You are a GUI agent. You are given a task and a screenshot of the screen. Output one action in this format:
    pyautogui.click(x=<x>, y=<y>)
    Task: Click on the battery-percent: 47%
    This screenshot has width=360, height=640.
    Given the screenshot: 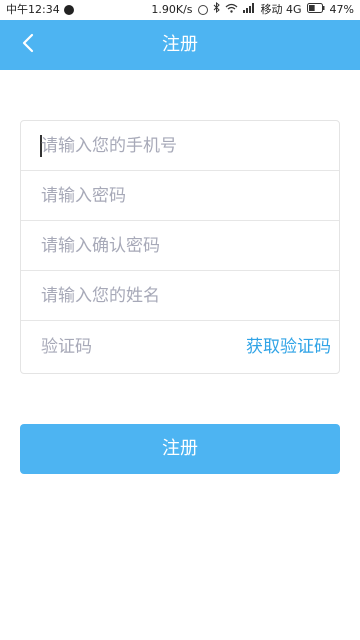 What is the action you would take?
    pyautogui.click(x=341, y=9)
    